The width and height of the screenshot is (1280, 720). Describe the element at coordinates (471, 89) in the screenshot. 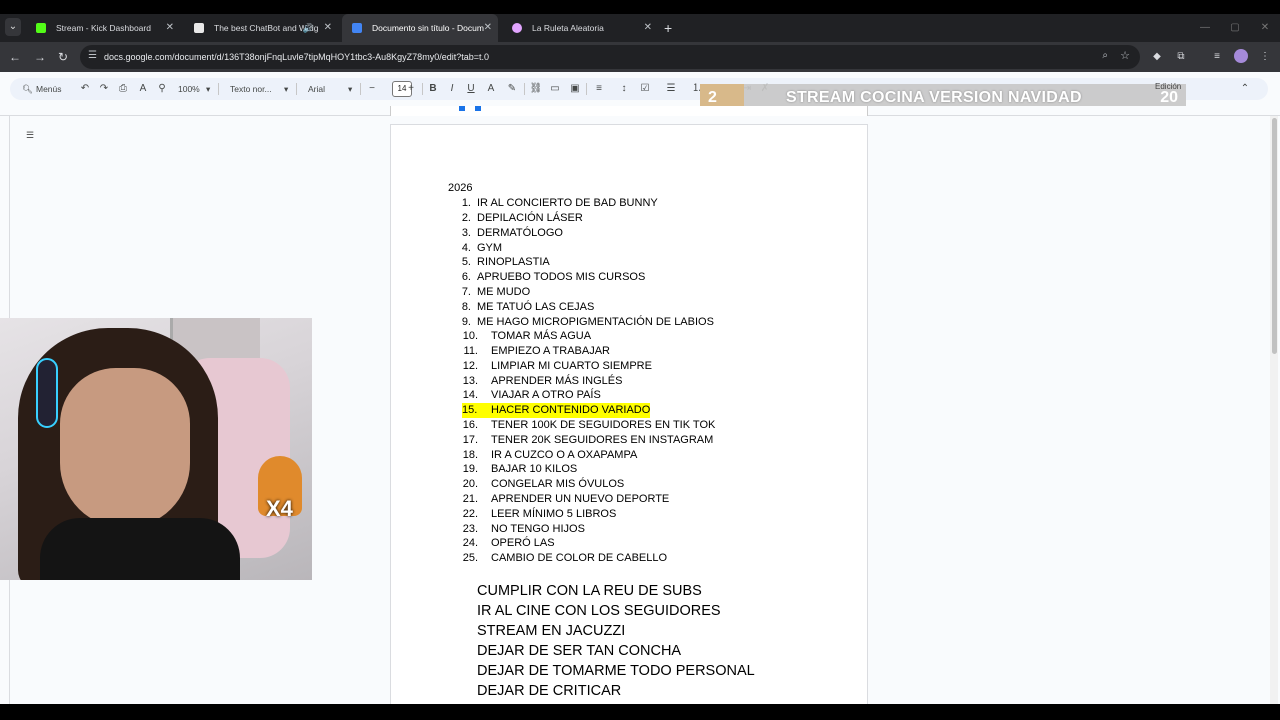

I see `underline-icon: U` at that location.